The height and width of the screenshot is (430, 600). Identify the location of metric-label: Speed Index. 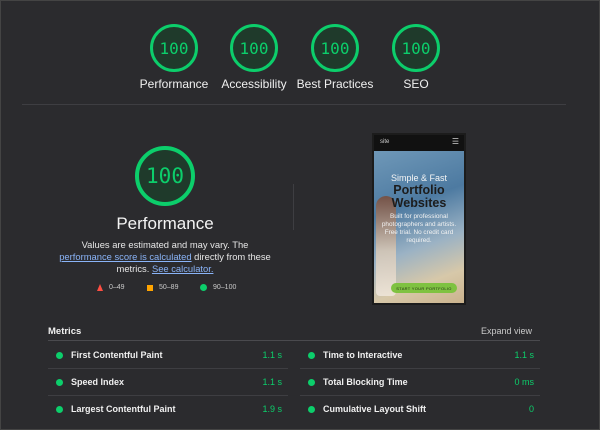
(98, 382).